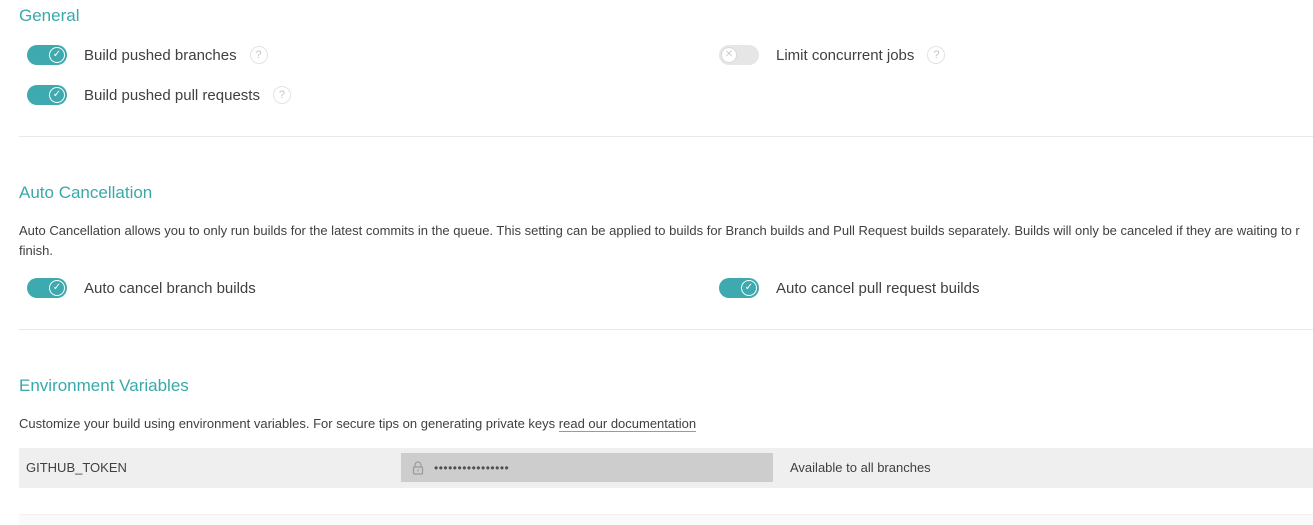 The image size is (1313, 525). Describe the element at coordinates (172, 95) in the screenshot. I see `build-pushed-pull-requests-label: Build pushed pull requests` at that location.